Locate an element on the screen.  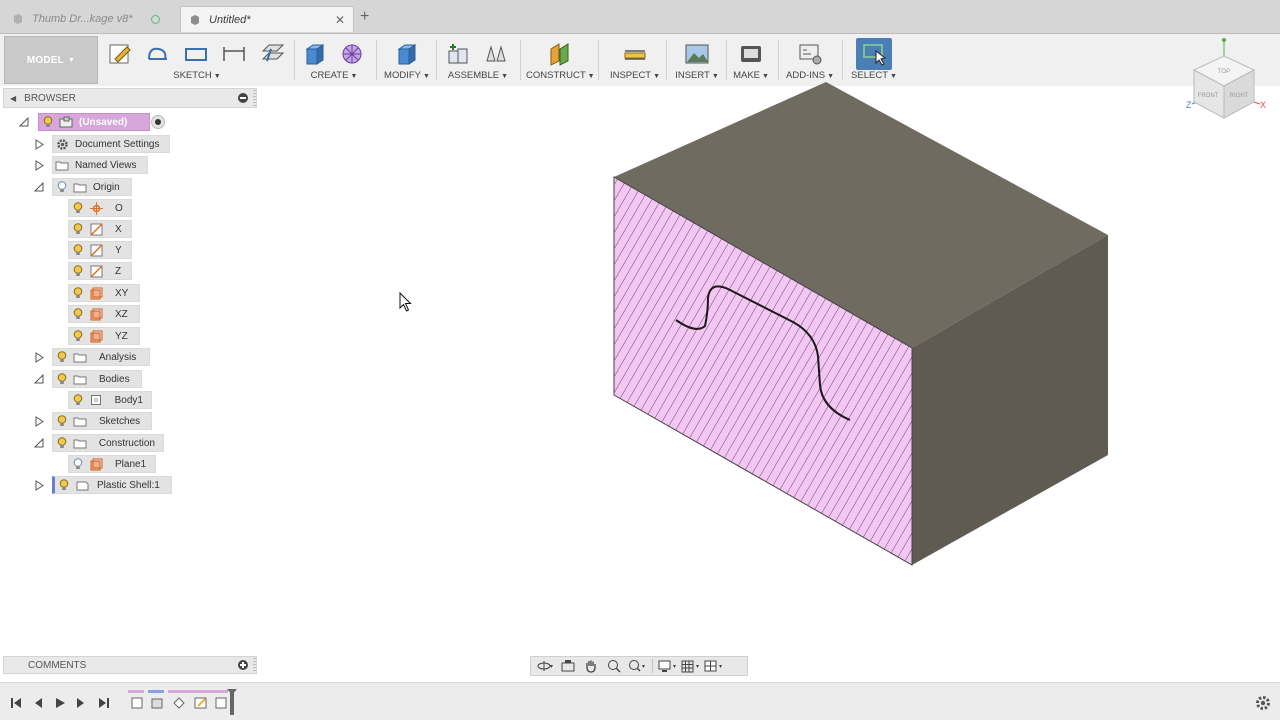
activate-radio-icon is located at coordinates (158, 122).